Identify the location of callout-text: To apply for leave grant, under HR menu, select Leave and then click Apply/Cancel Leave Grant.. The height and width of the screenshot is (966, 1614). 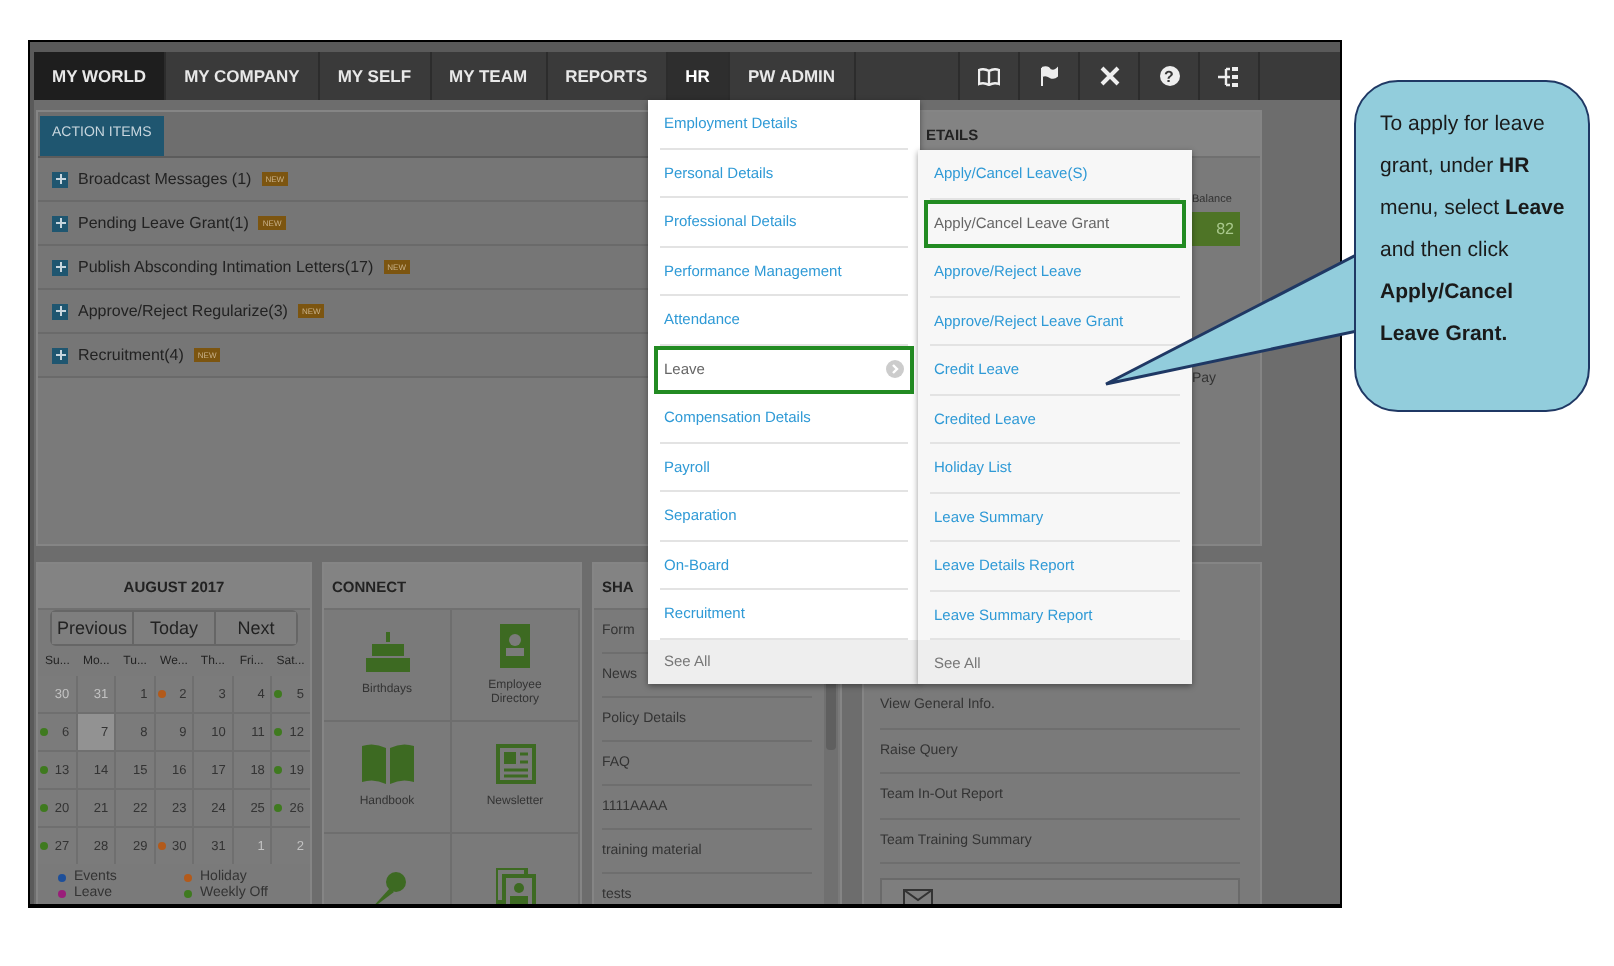
(1473, 230).